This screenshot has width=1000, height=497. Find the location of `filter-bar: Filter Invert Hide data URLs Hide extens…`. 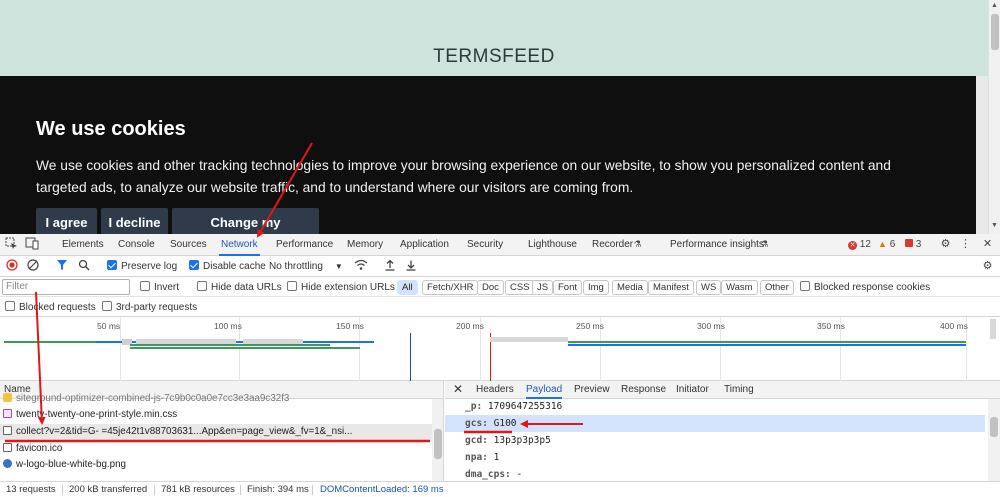

filter-bar: Filter Invert Hide data URLs Hide extens… is located at coordinates (500, 287).